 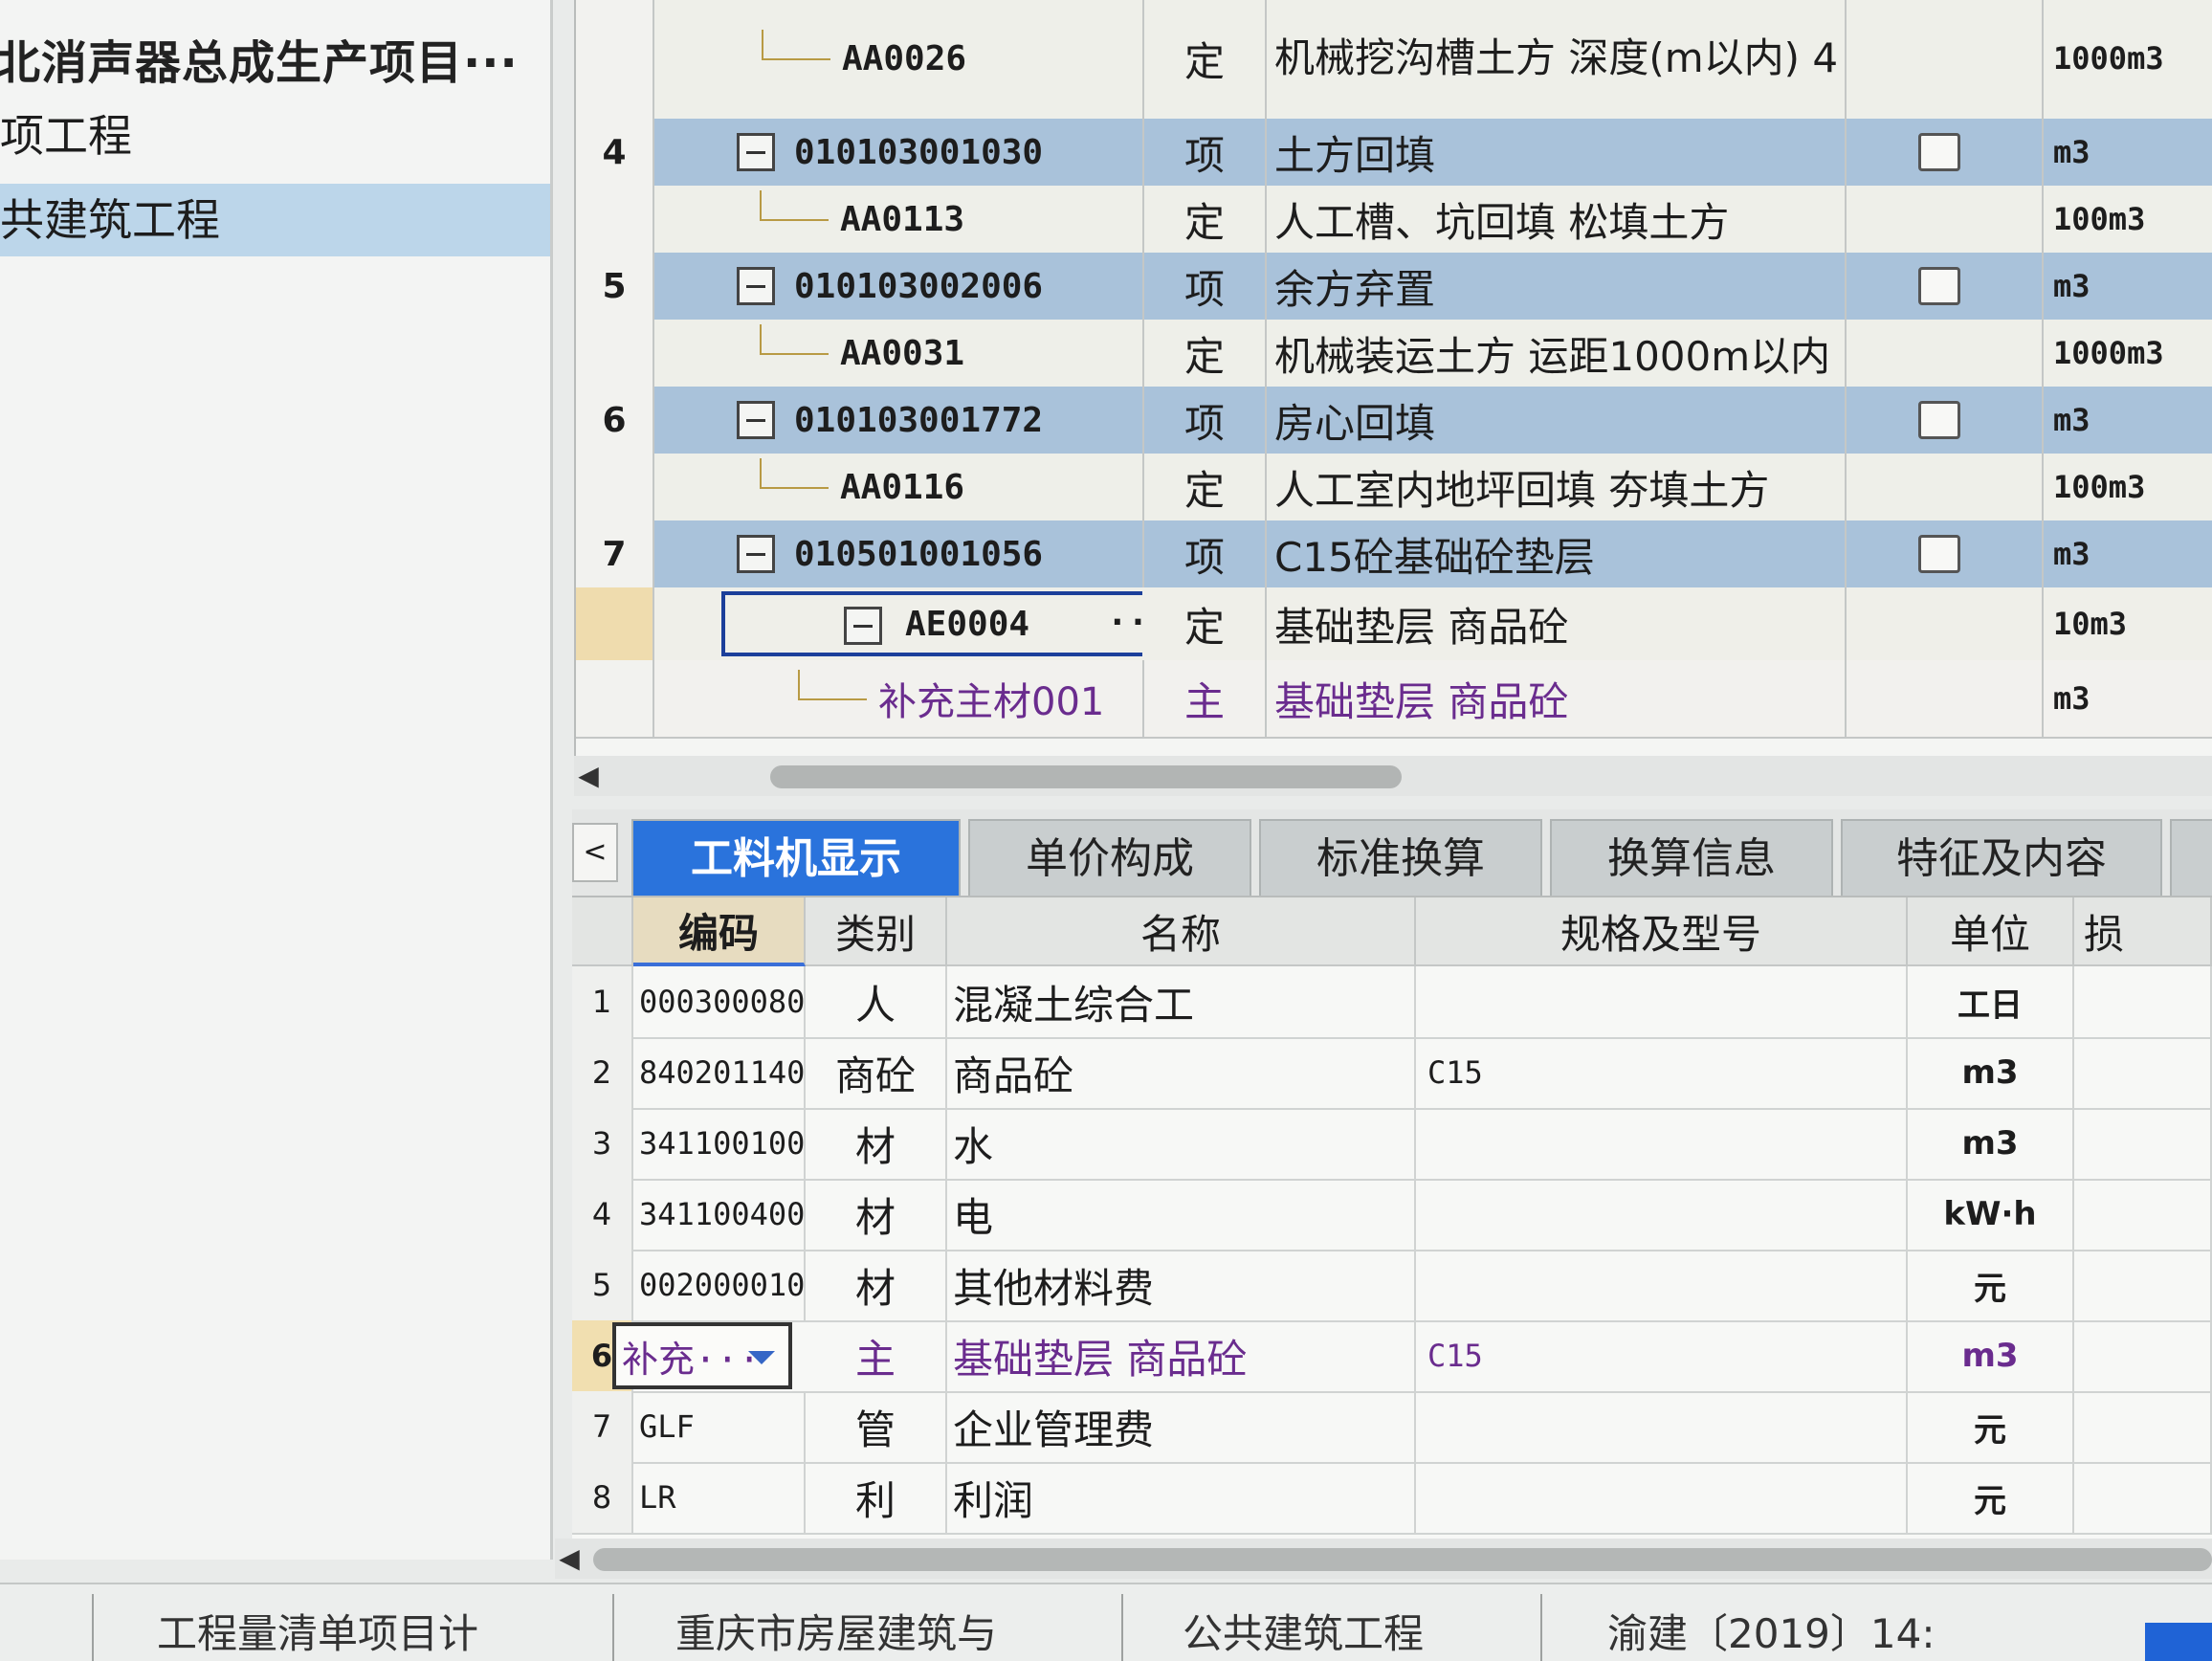 What do you see at coordinates (899, 287) in the screenshot?
I see `item-code-cell: 010103002006` at bounding box center [899, 287].